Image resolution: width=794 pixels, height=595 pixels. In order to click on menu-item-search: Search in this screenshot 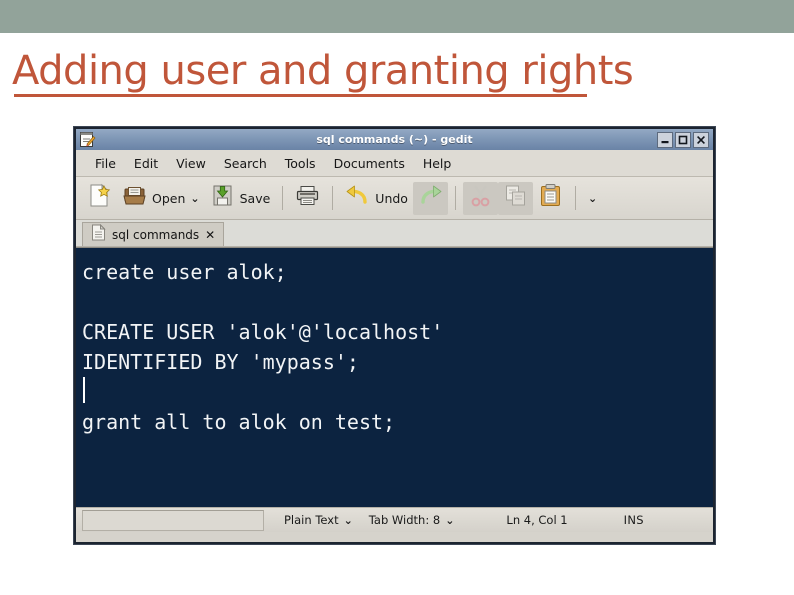, I will do `click(245, 163)`.